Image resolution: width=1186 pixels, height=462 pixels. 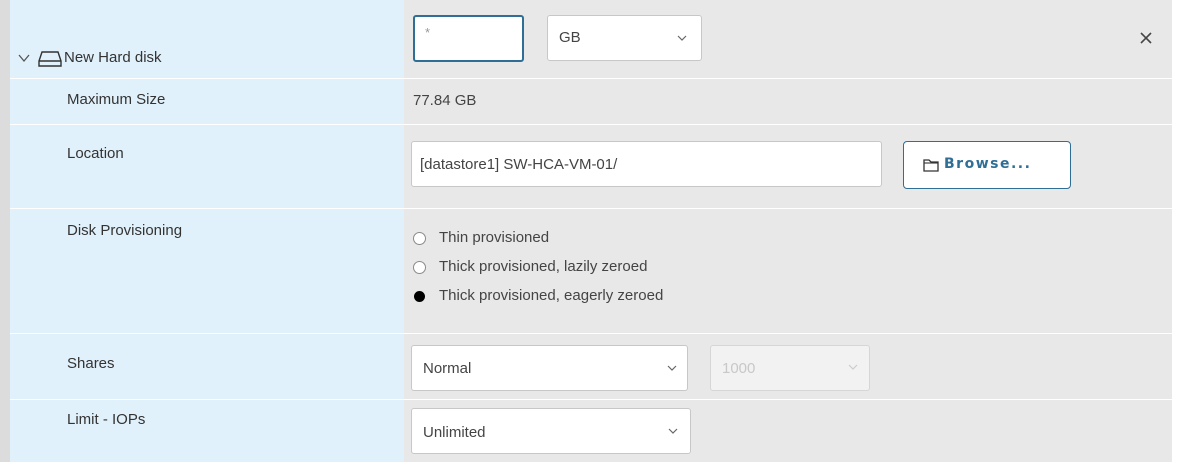 I want to click on radio-label: Thick provisioned, lazily zeroed, so click(x=543, y=266).